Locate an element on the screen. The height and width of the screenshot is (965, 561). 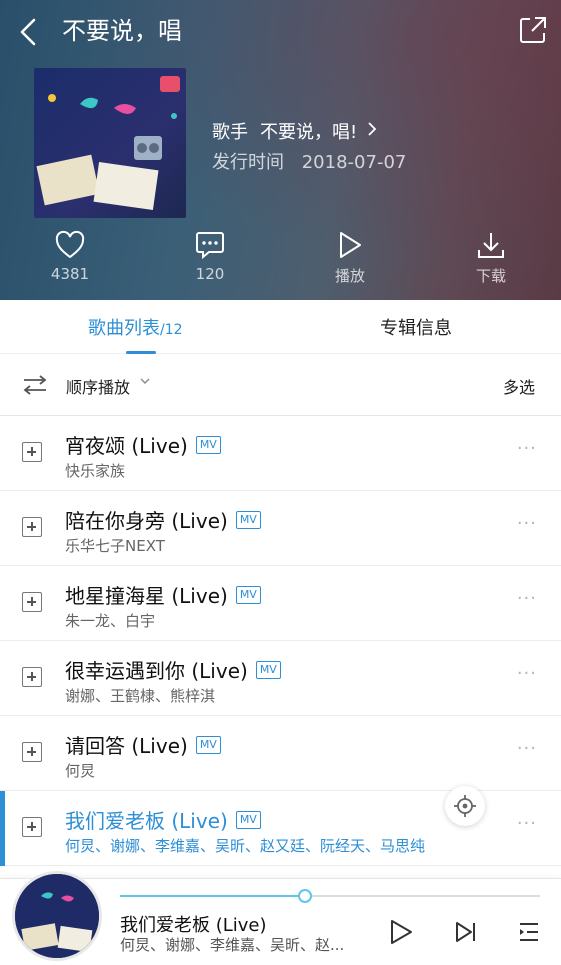
comment-count: 120 is located at coordinates (210, 274).